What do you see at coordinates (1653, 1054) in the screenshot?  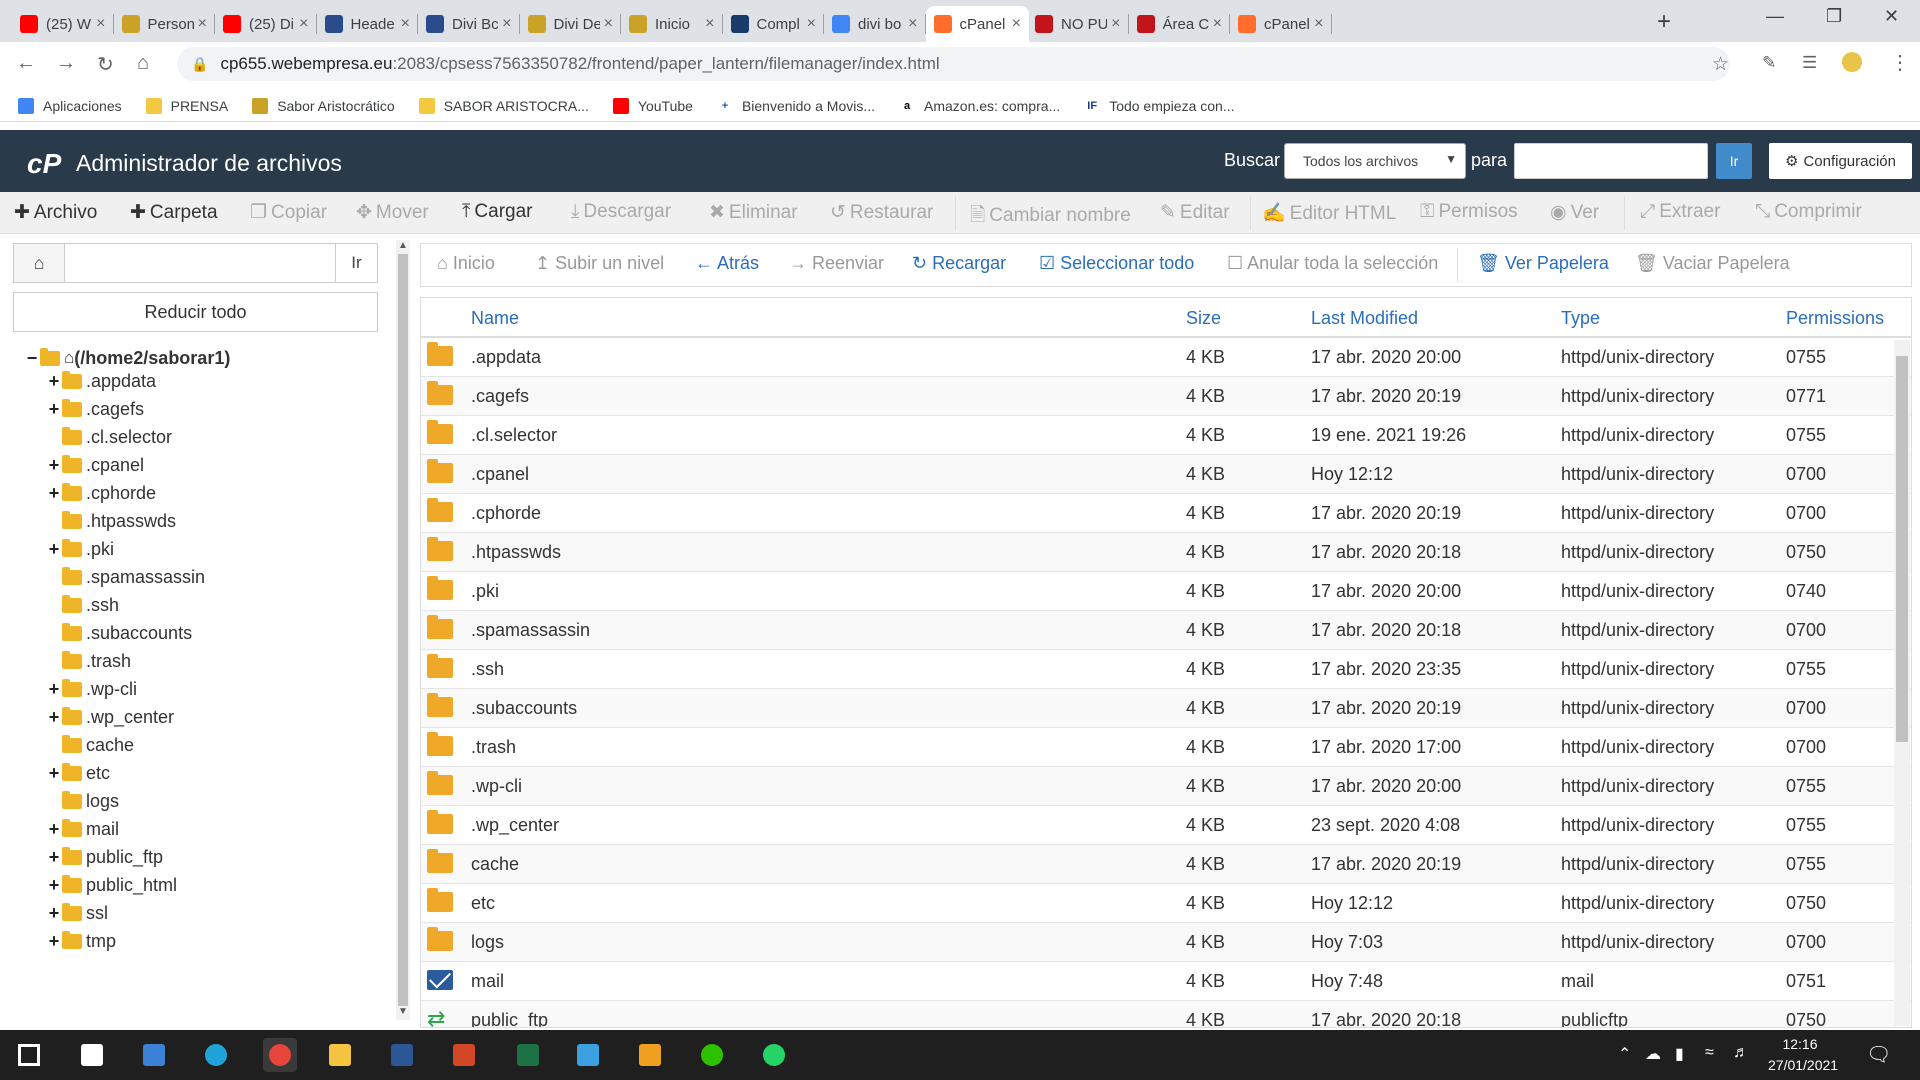 I see `onedrive-icon: ☁` at bounding box center [1653, 1054].